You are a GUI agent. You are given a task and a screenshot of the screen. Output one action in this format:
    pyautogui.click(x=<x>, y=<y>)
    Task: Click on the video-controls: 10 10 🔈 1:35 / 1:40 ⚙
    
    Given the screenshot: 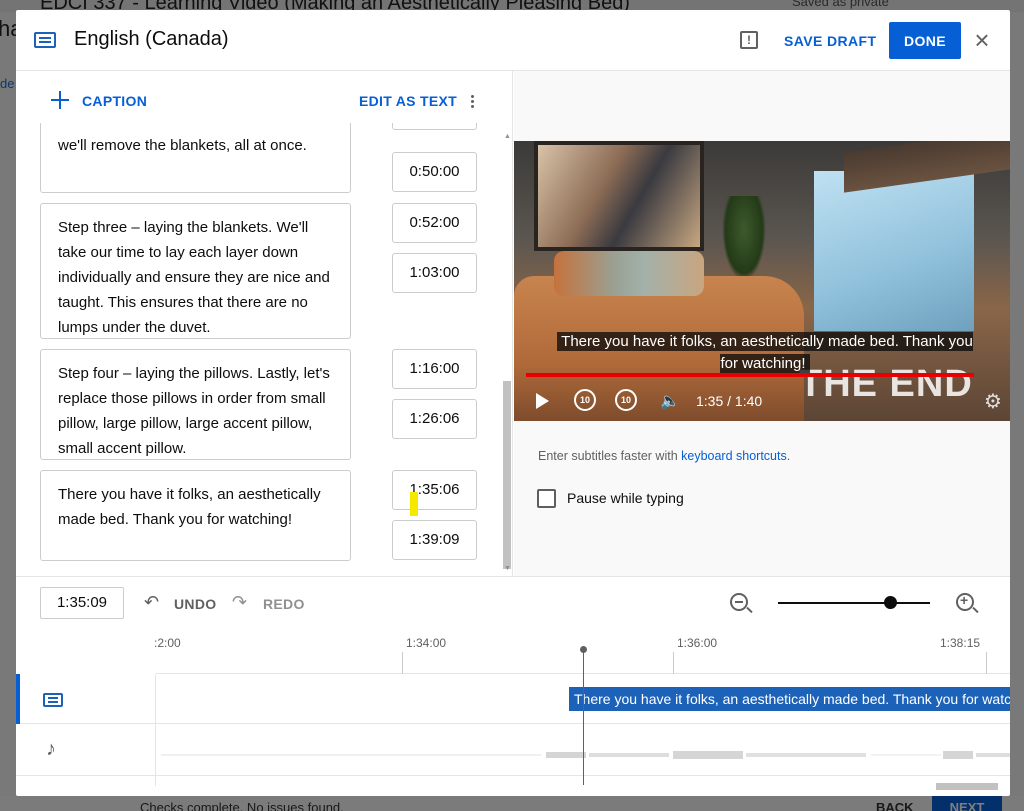 What is the action you would take?
    pyautogui.click(x=762, y=401)
    